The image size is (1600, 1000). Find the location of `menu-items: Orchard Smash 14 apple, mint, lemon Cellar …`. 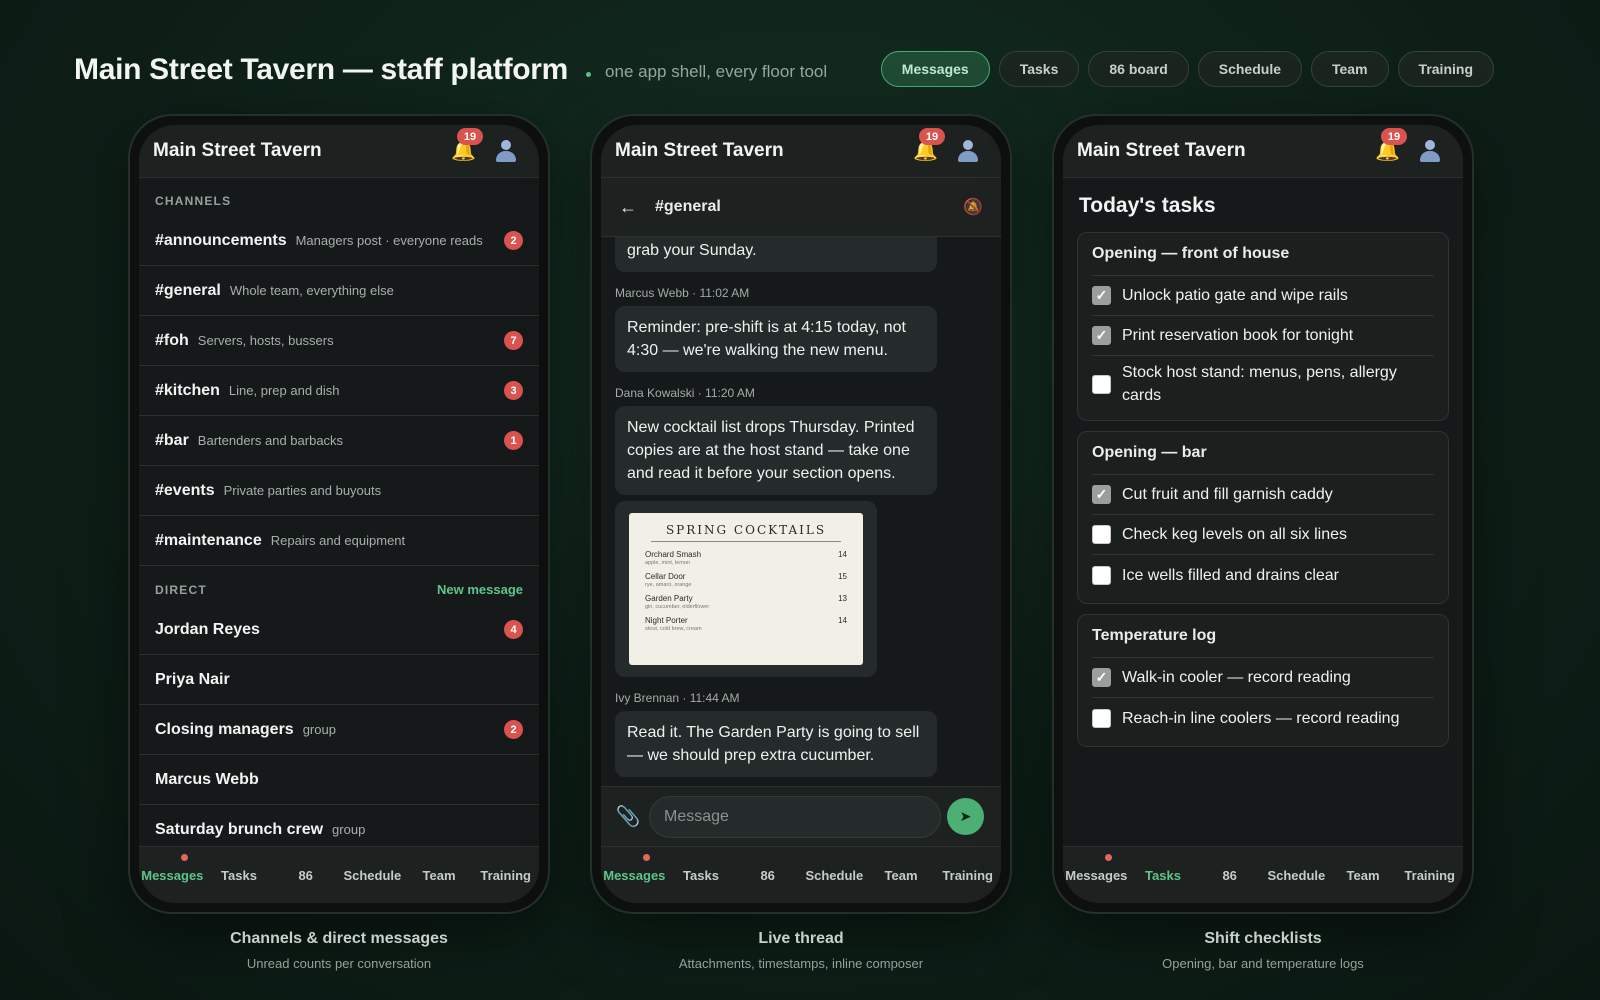

menu-items: Orchard Smash 14 apple, mint, lemon Cellar … is located at coordinates (746, 591).